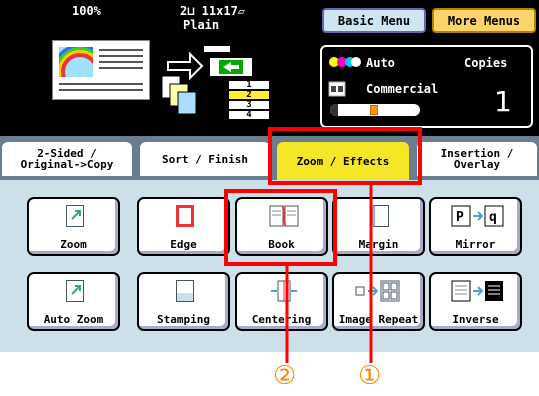 The image size is (539, 396). Describe the element at coordinates (285, 376) in the screenshot. I see `callout-number-2: ②` at that location.